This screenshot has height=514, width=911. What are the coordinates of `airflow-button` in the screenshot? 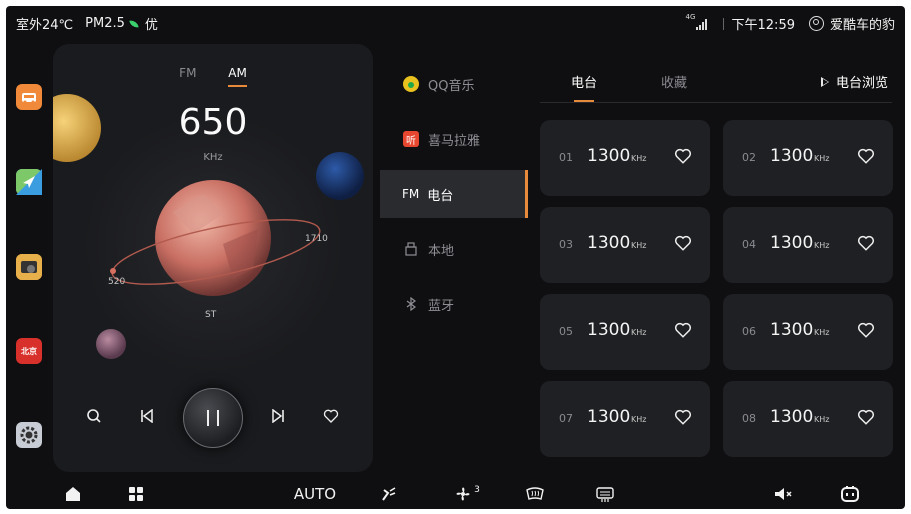 It's located at (389, 494).